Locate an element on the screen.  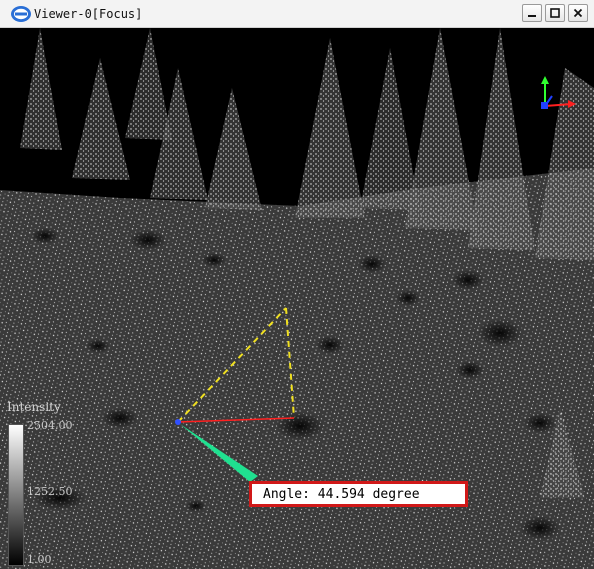
minimize-button is located at coordinates (532, 13).